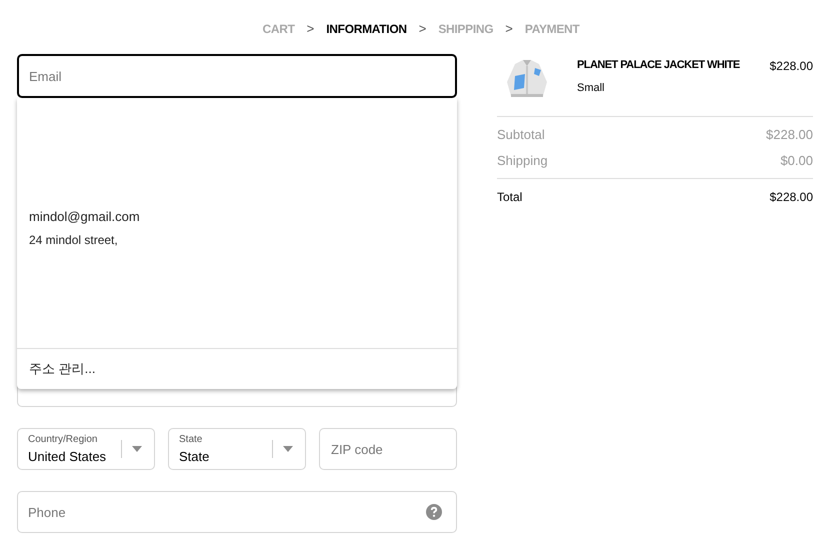 Image resolution: width=830 pixels, height=550 pixels. I want to click on total-label: Total, so click(509, 197).